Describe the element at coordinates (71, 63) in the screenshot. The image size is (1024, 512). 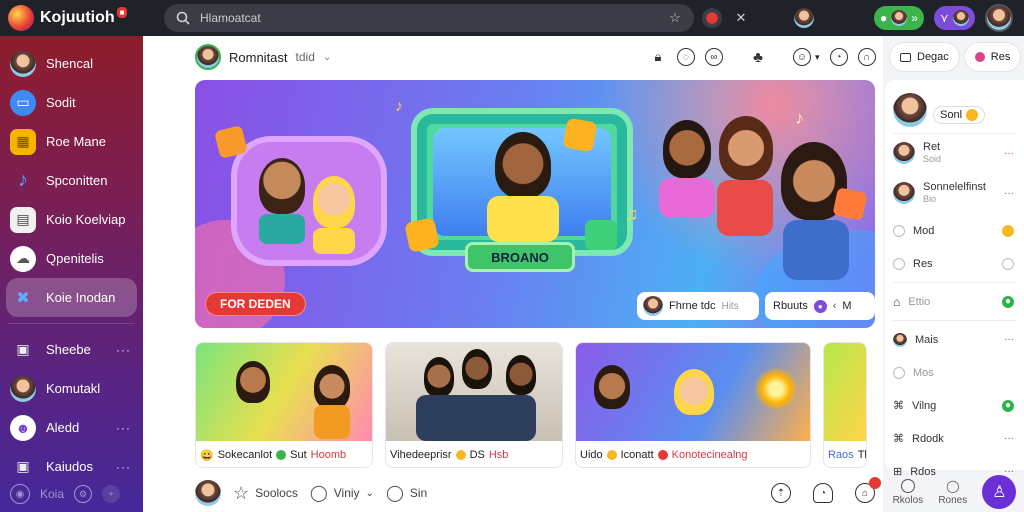
I see `sidebar-item-shencal: Shencal` at that location.